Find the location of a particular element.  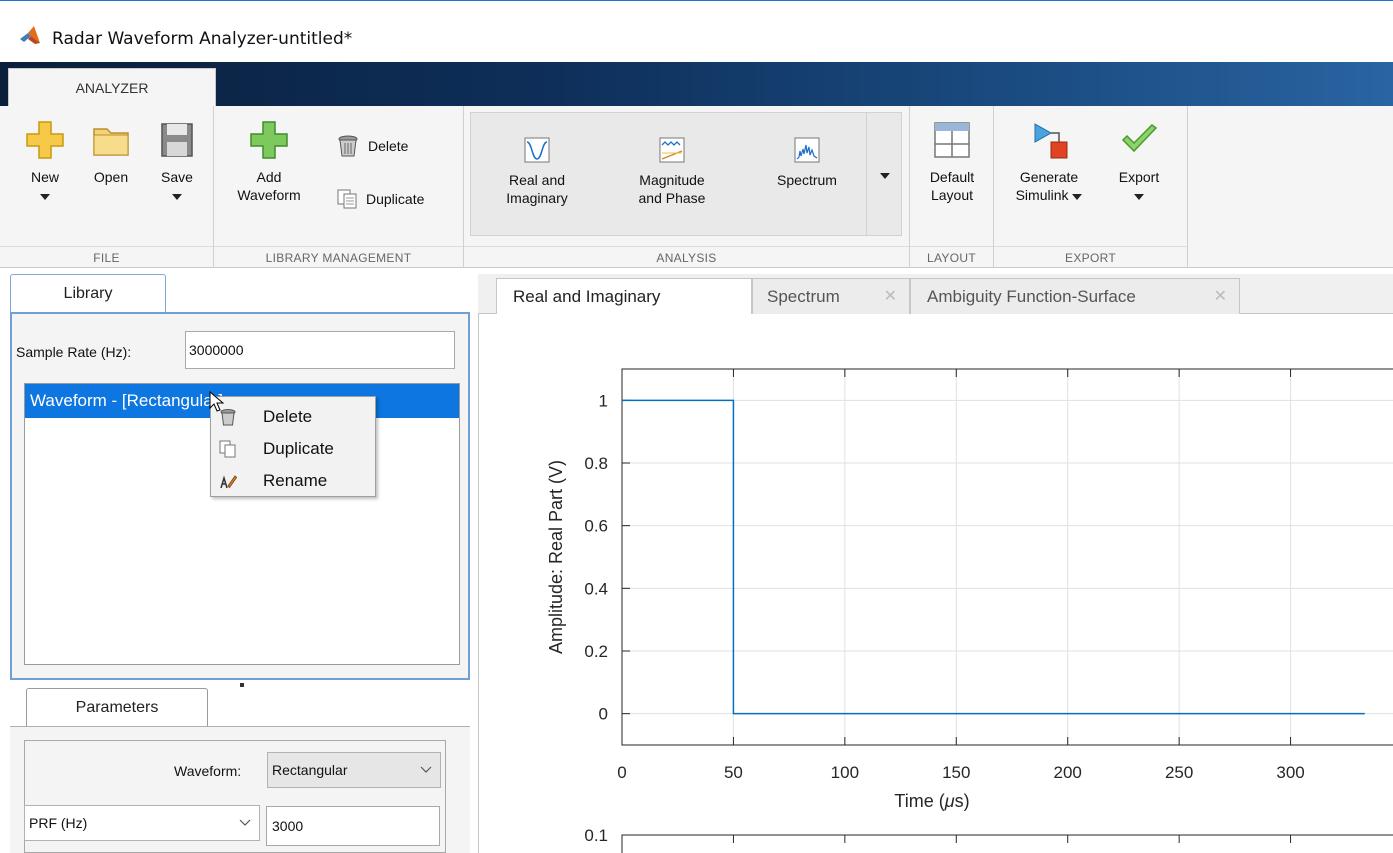

new-plus-icon is located at coordinates (45, 140).